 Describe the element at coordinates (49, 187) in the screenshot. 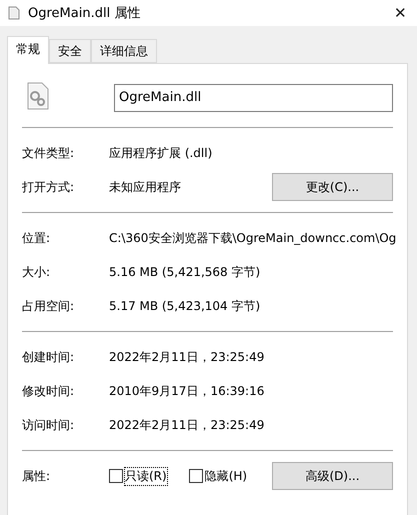

I see `property-label: 打开方式:` at that location.